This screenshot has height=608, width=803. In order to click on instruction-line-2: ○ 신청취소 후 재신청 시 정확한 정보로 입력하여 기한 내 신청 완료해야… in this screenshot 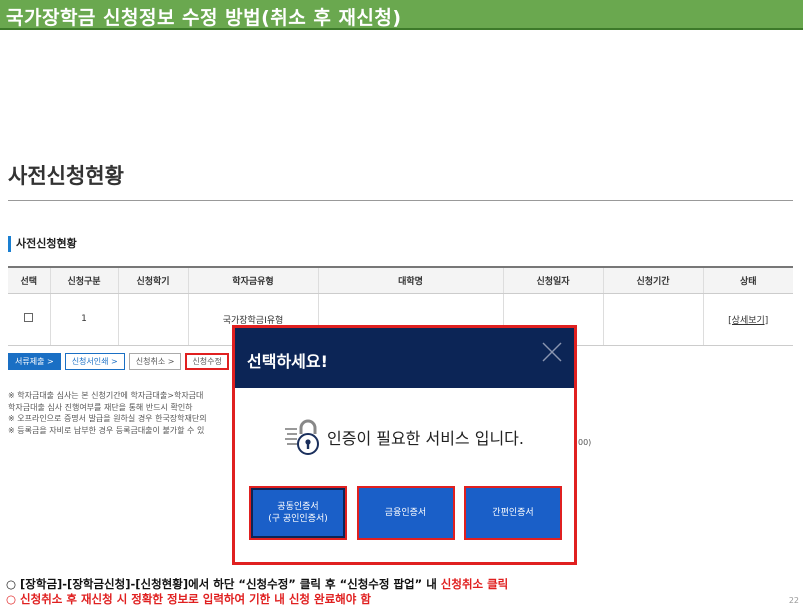, I will do `click(188, 599)`.